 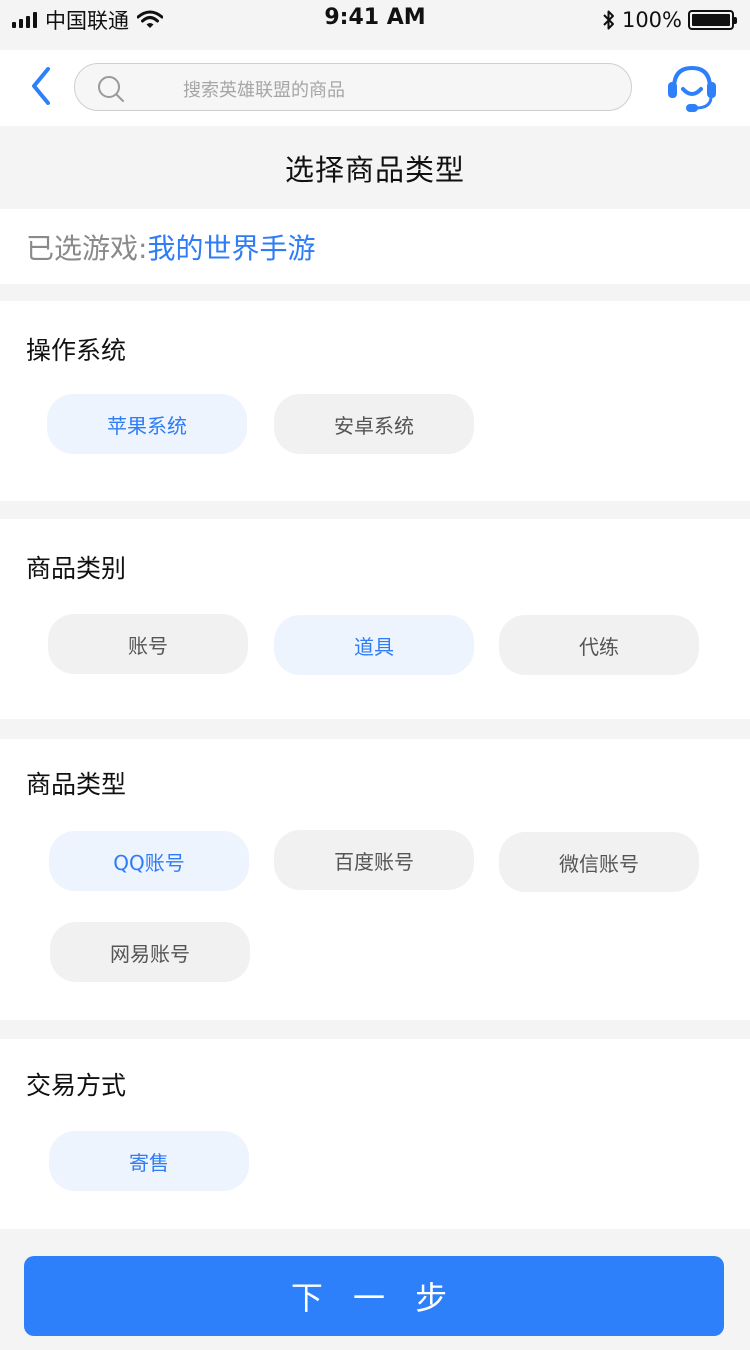 I want to click on search-placeholder: 搜索英雄联盟的商品, so click(x=264, y=90).